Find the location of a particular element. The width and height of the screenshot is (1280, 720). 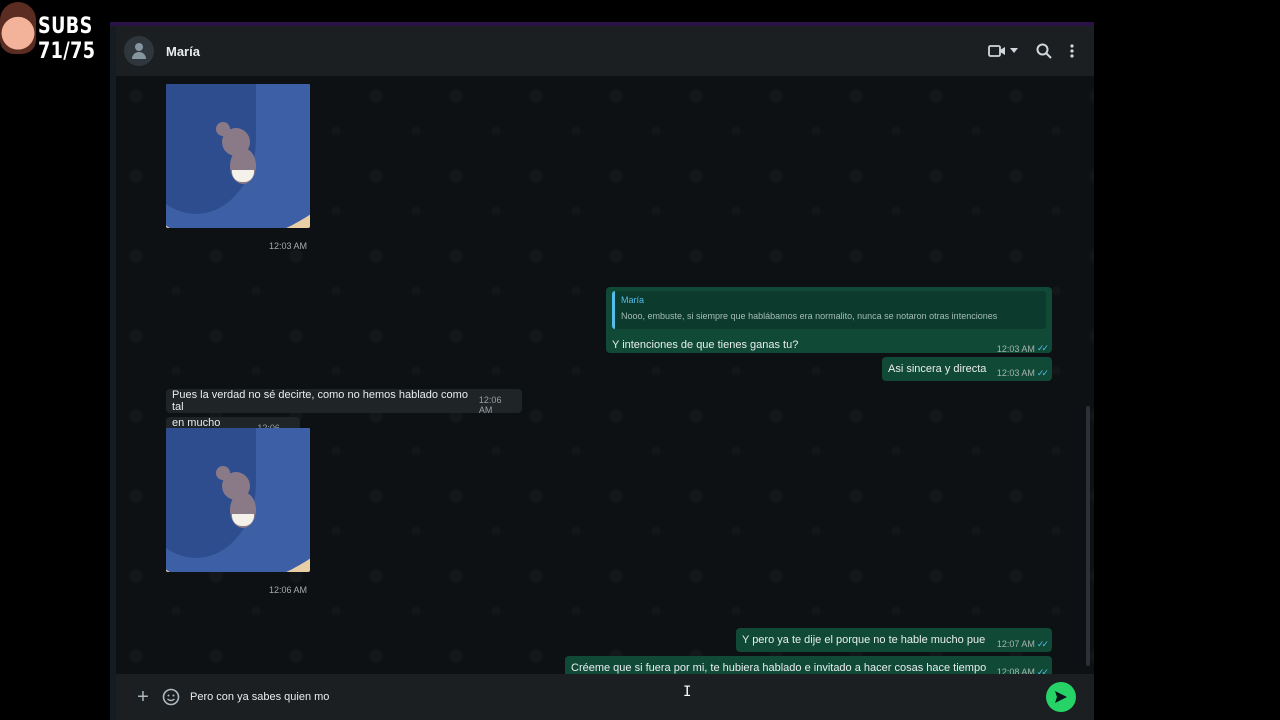

message-time: 12:07 AM is located at coordinates (1015, 644).